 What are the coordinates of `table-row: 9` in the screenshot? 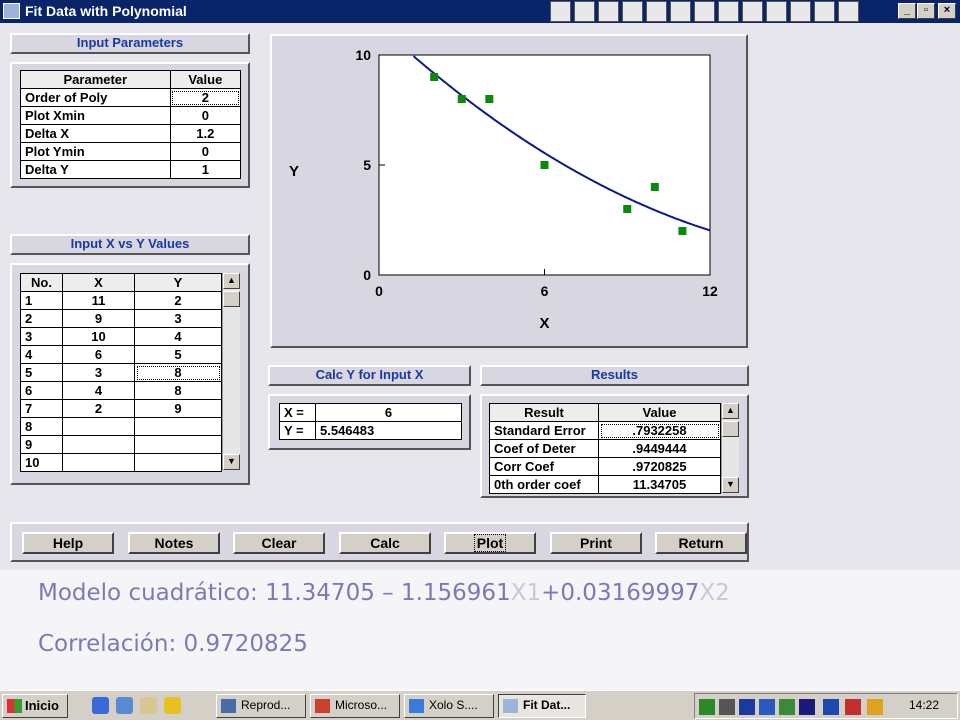 It's located at (121, 444).